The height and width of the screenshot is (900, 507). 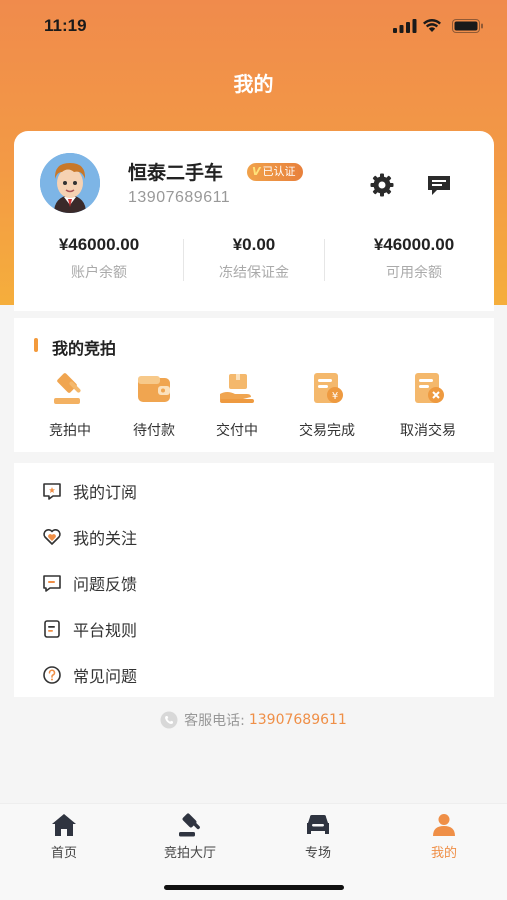 I want to click on tab-special-sessions: 专场, so click(x=318, y=836).